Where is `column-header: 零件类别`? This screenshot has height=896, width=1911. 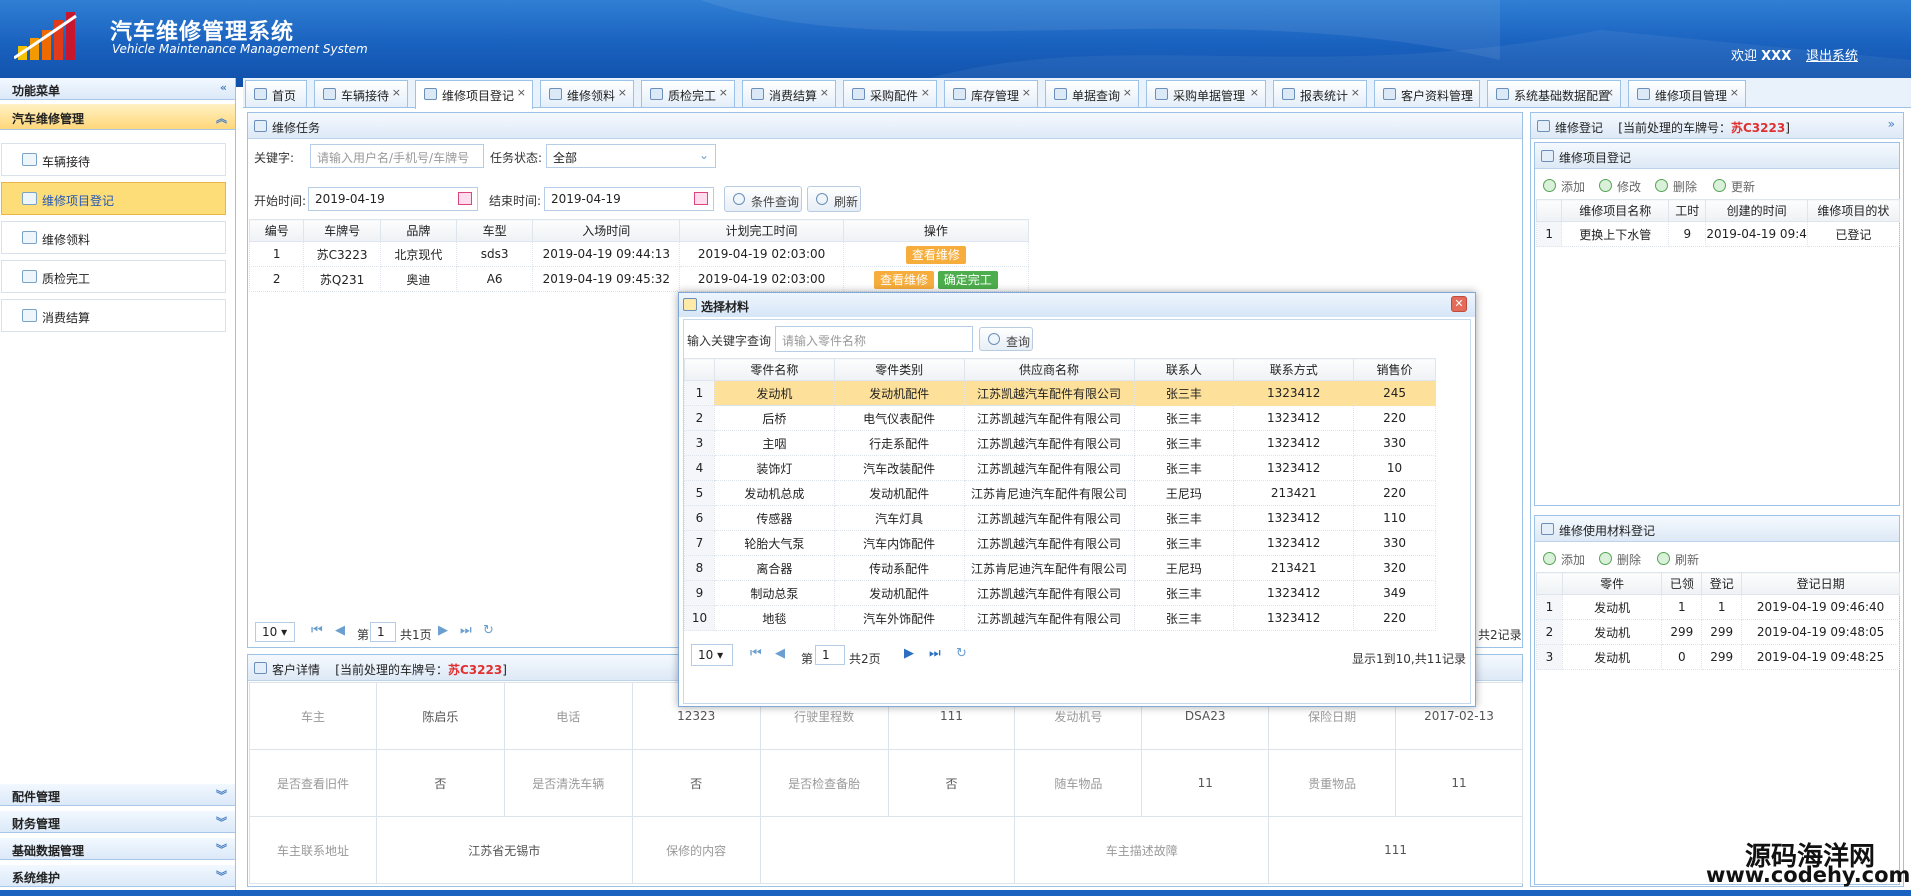 column-header: 零件类别 is located at coordinates (899, 369).